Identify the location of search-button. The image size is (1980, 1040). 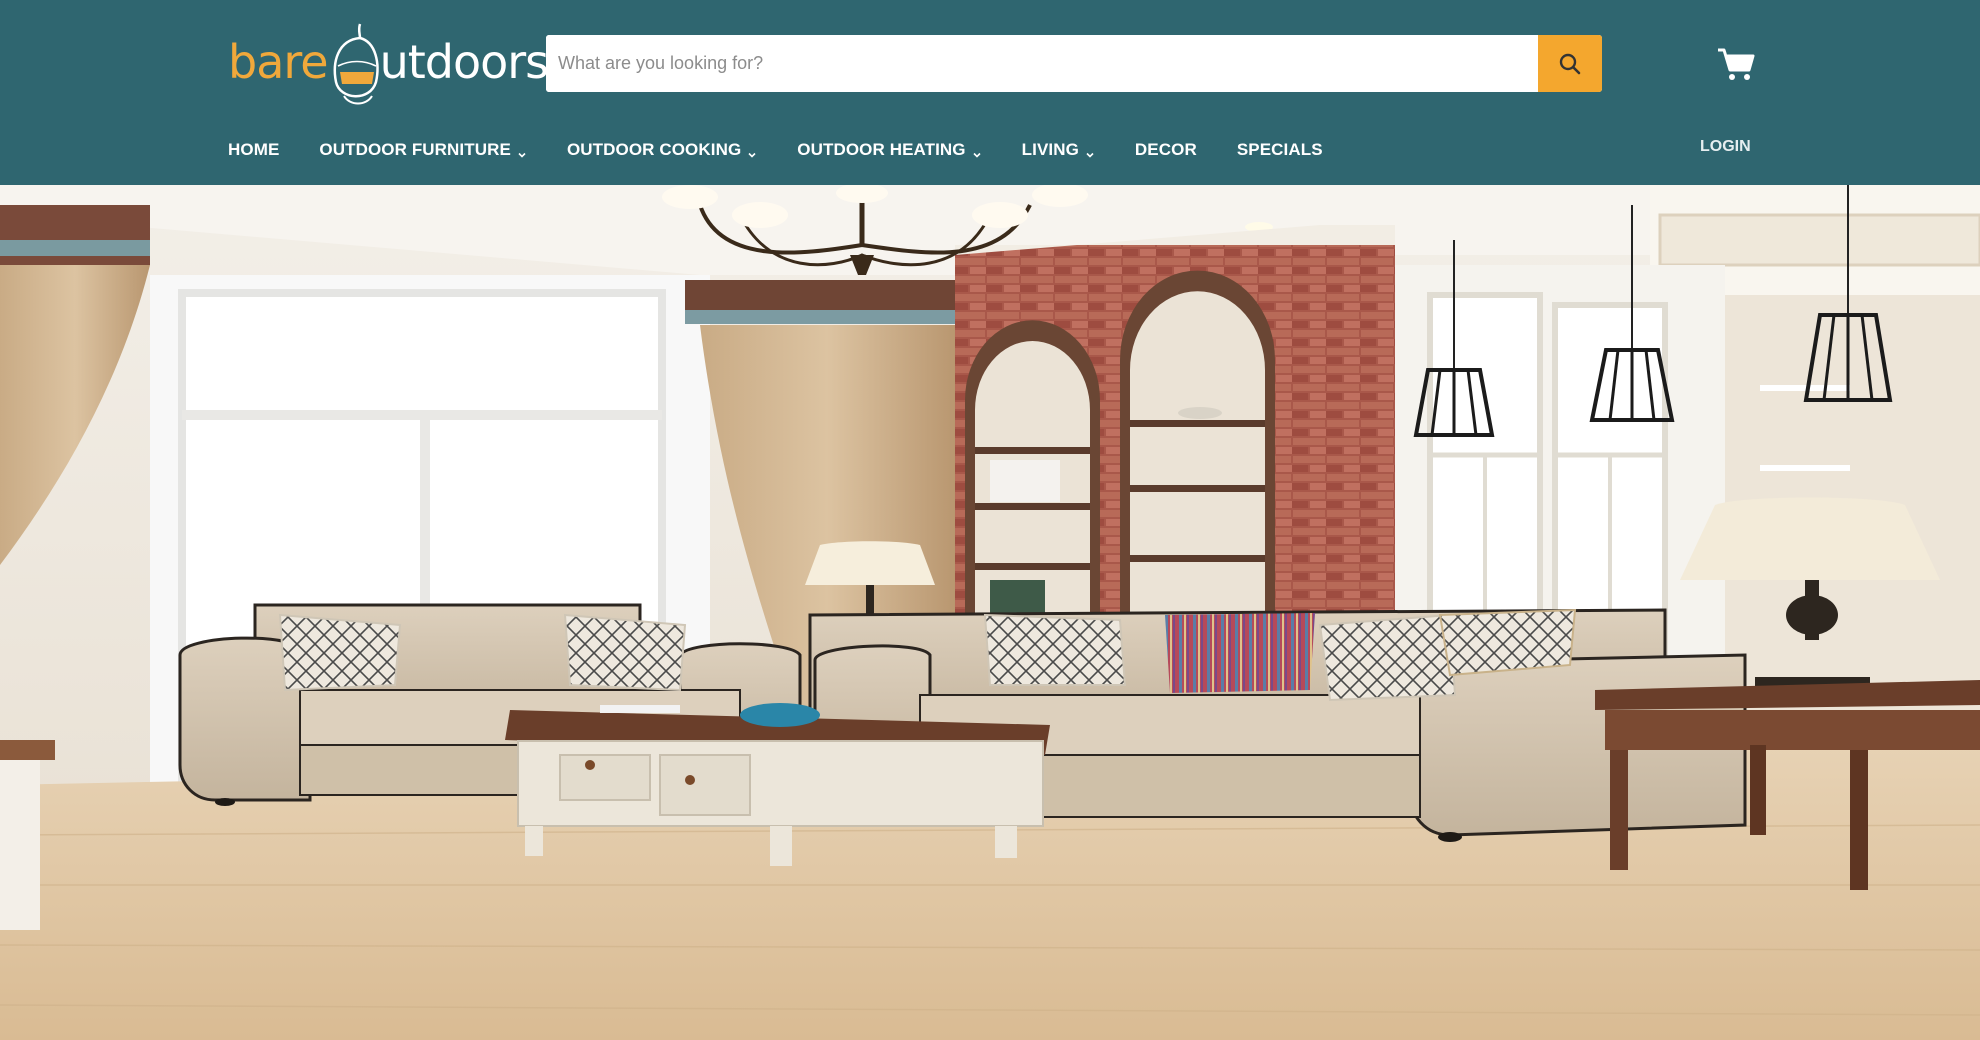
(1570, 63).